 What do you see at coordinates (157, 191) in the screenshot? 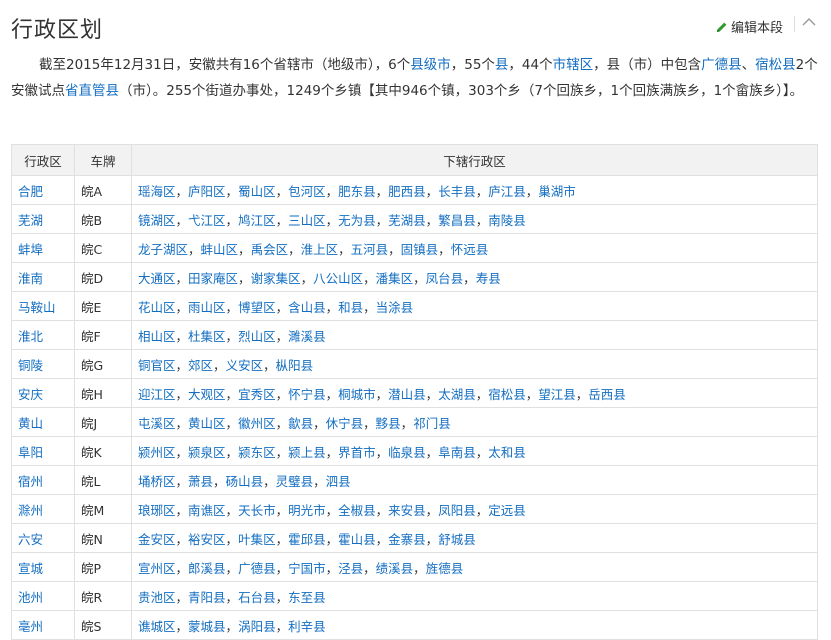
I see `district-link: 瑶海区` at bounding box center [157, 191].